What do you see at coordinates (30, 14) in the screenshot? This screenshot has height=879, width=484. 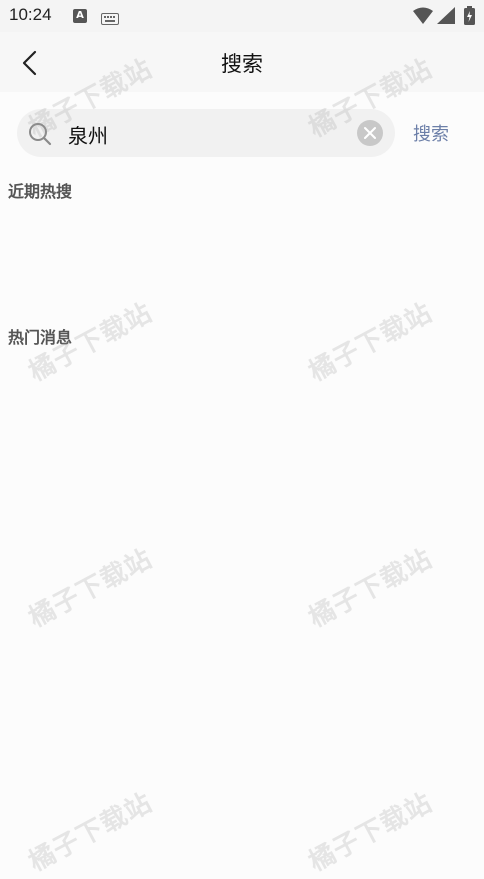 I see `status-time: 10:24` at bounding box center [30, 14].